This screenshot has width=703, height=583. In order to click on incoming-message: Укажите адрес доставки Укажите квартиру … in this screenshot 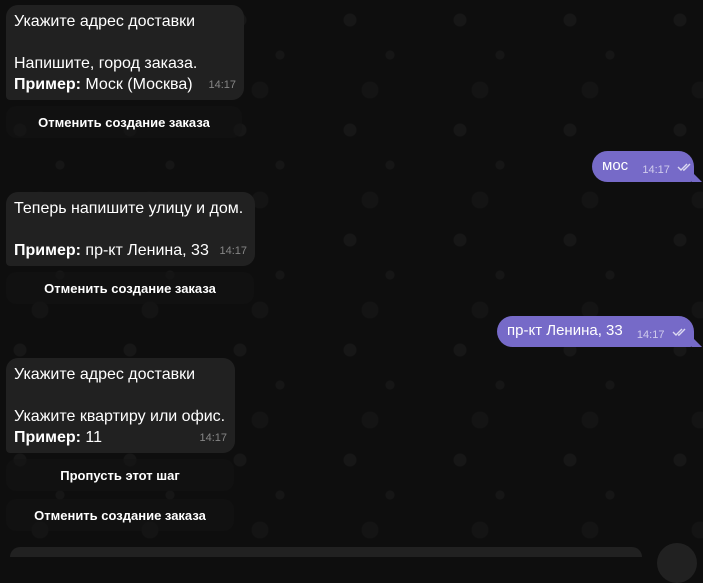, I will do `click(120, 405)`.